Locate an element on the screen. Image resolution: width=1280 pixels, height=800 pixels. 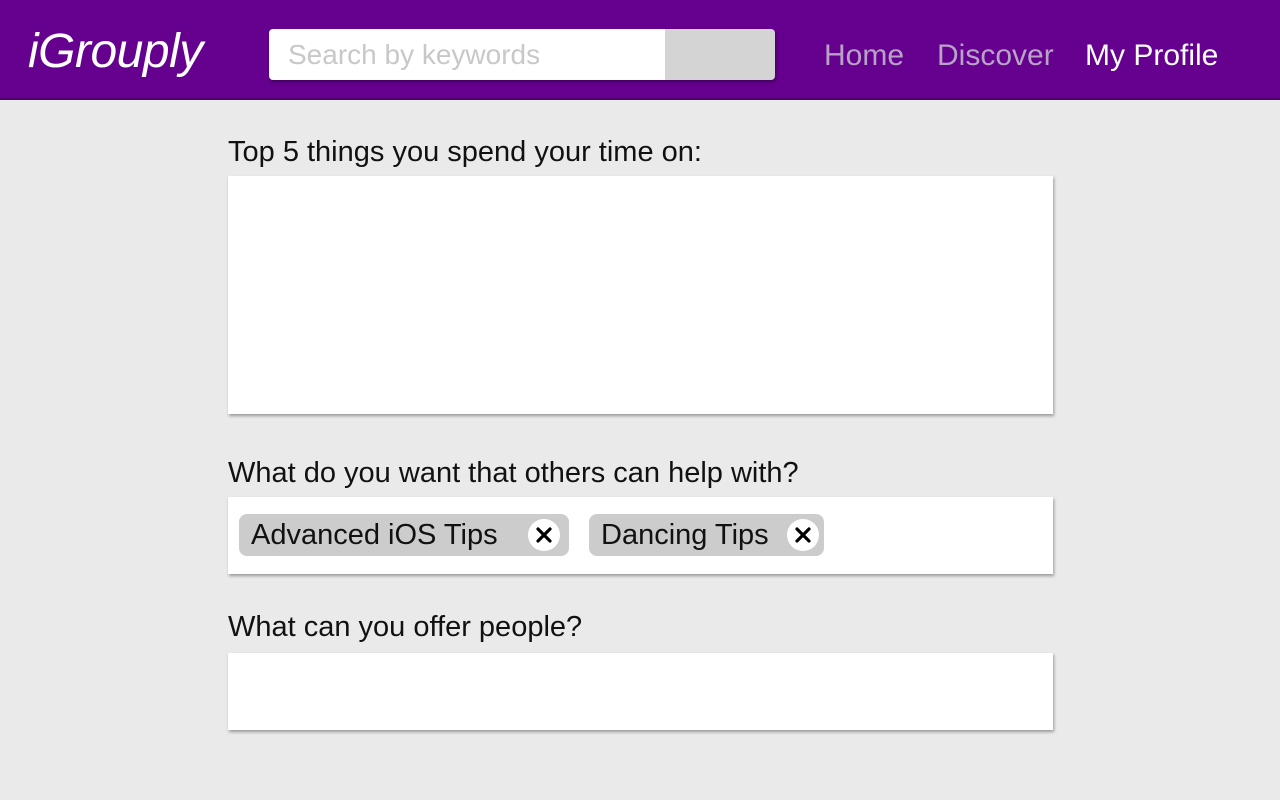
want-help-tag-field: Advanced iOS Tips Dancing Tips is located at coordinates (640, 535).